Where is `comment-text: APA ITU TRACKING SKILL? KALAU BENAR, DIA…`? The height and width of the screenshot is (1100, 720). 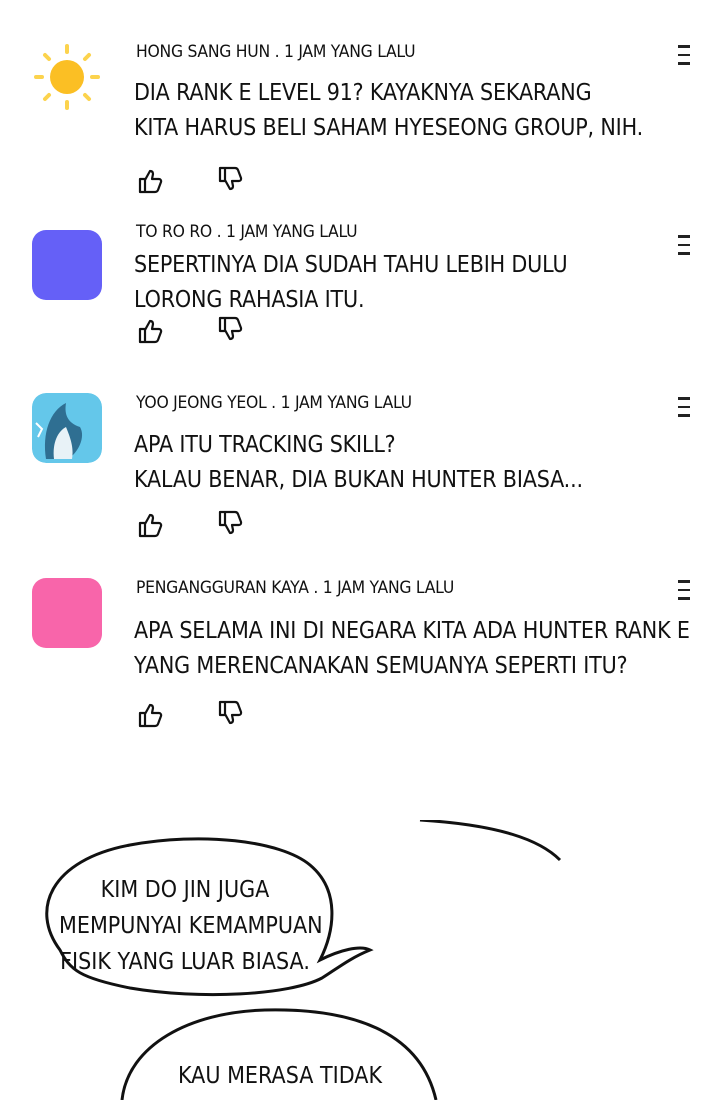
comment-text: APA ITU TRACKING SKILL? KALAU BENAR, DIA… is located at coordinates (358, 463).